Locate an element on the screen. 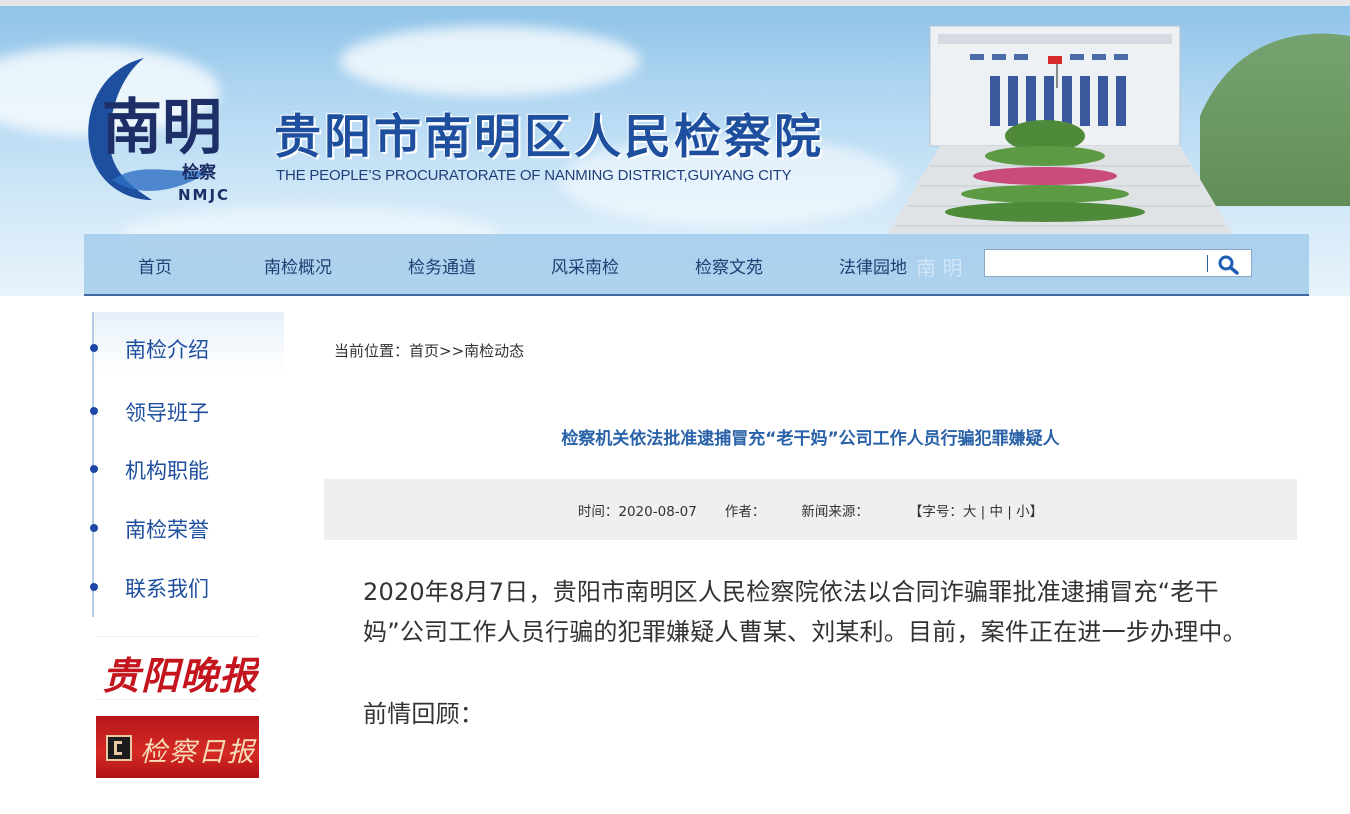  meta-source-label: 新闻来源： is located at coordinates (835, 512).